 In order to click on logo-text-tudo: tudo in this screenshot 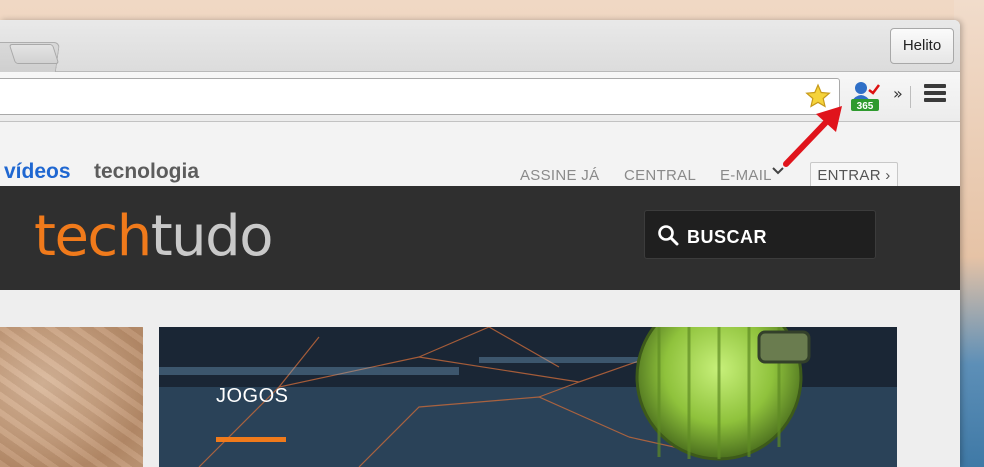, I will do `click(212, 236)`.